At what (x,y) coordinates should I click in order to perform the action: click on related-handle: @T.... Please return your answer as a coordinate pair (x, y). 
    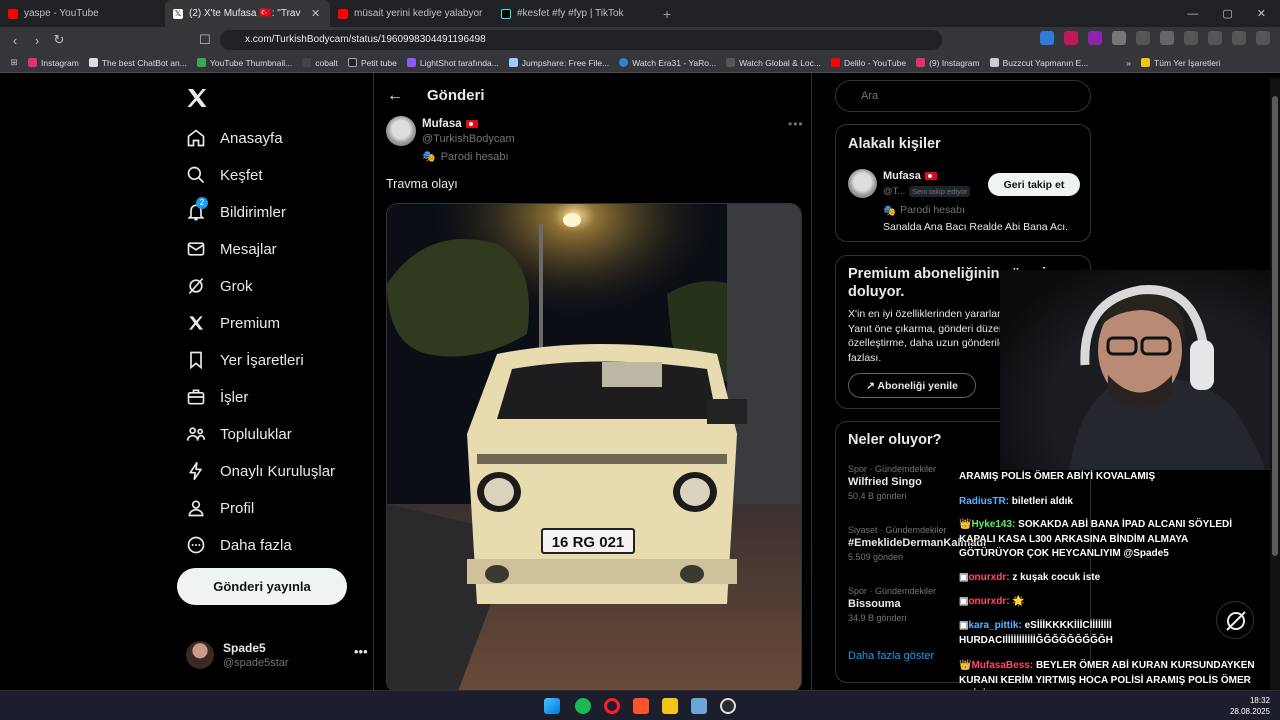
    Looking at the image, I should click on (894, 191).